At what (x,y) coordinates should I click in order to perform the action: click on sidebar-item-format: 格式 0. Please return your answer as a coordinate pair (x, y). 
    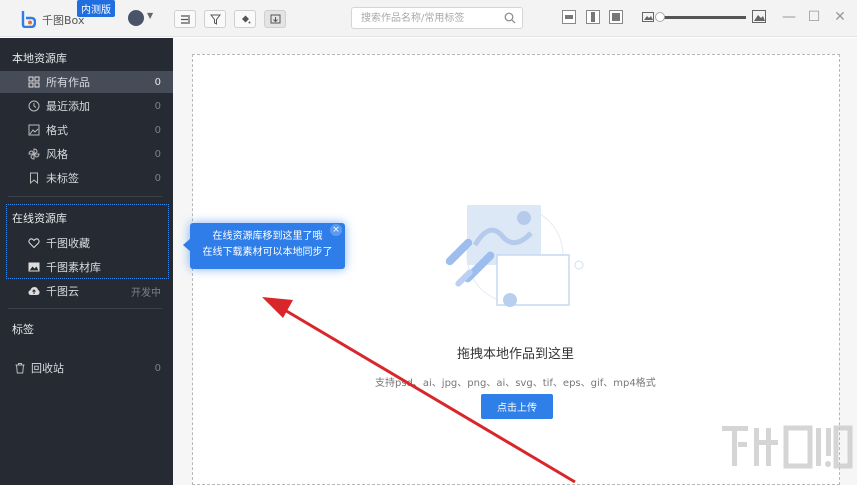
    Looking at the image, I should click on (86, 130).